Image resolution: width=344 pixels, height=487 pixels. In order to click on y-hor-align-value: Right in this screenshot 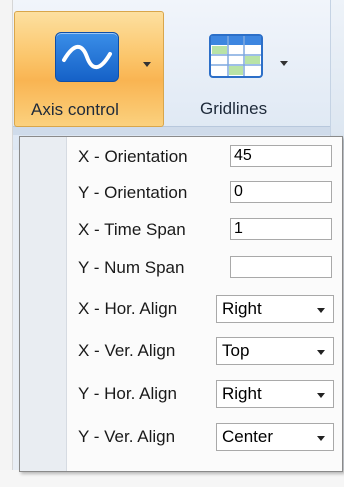, I will do `click(242, 393)`.